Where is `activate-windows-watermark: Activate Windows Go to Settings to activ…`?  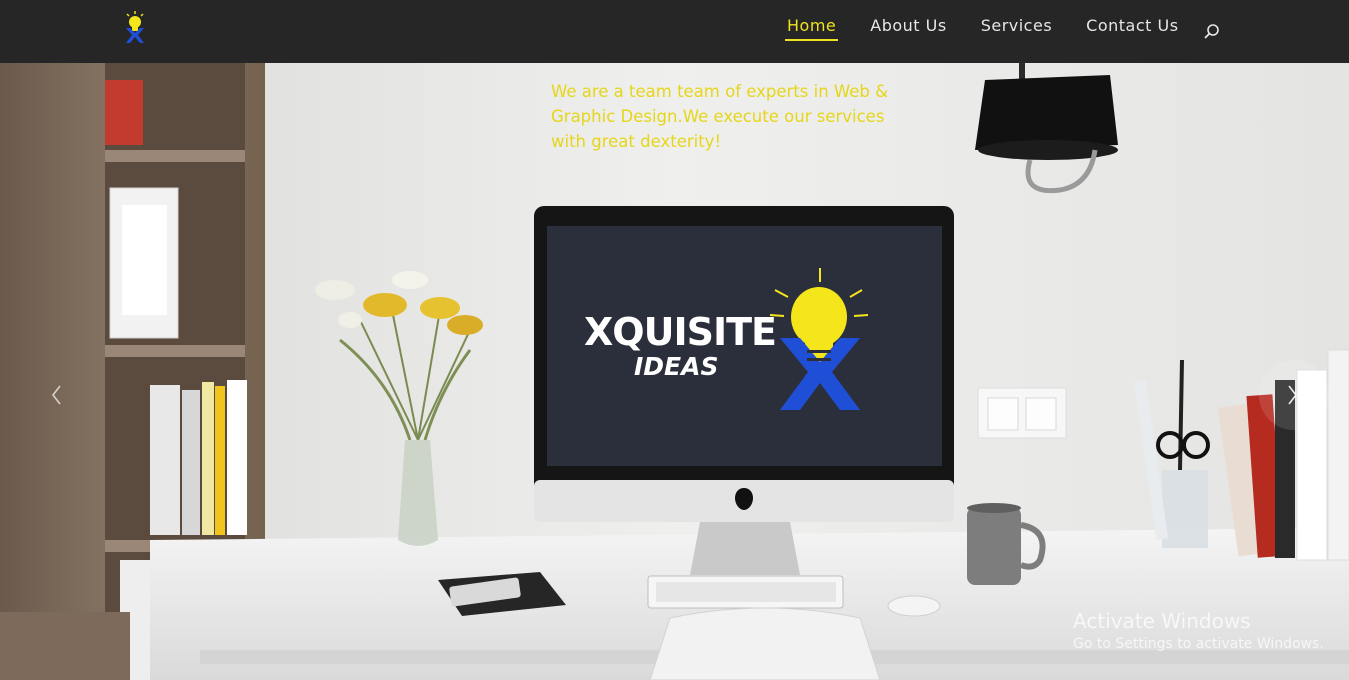 activate-windows-watermark: Activate Windows Go to Settings to activ… is located at coordinates (1198, 631).